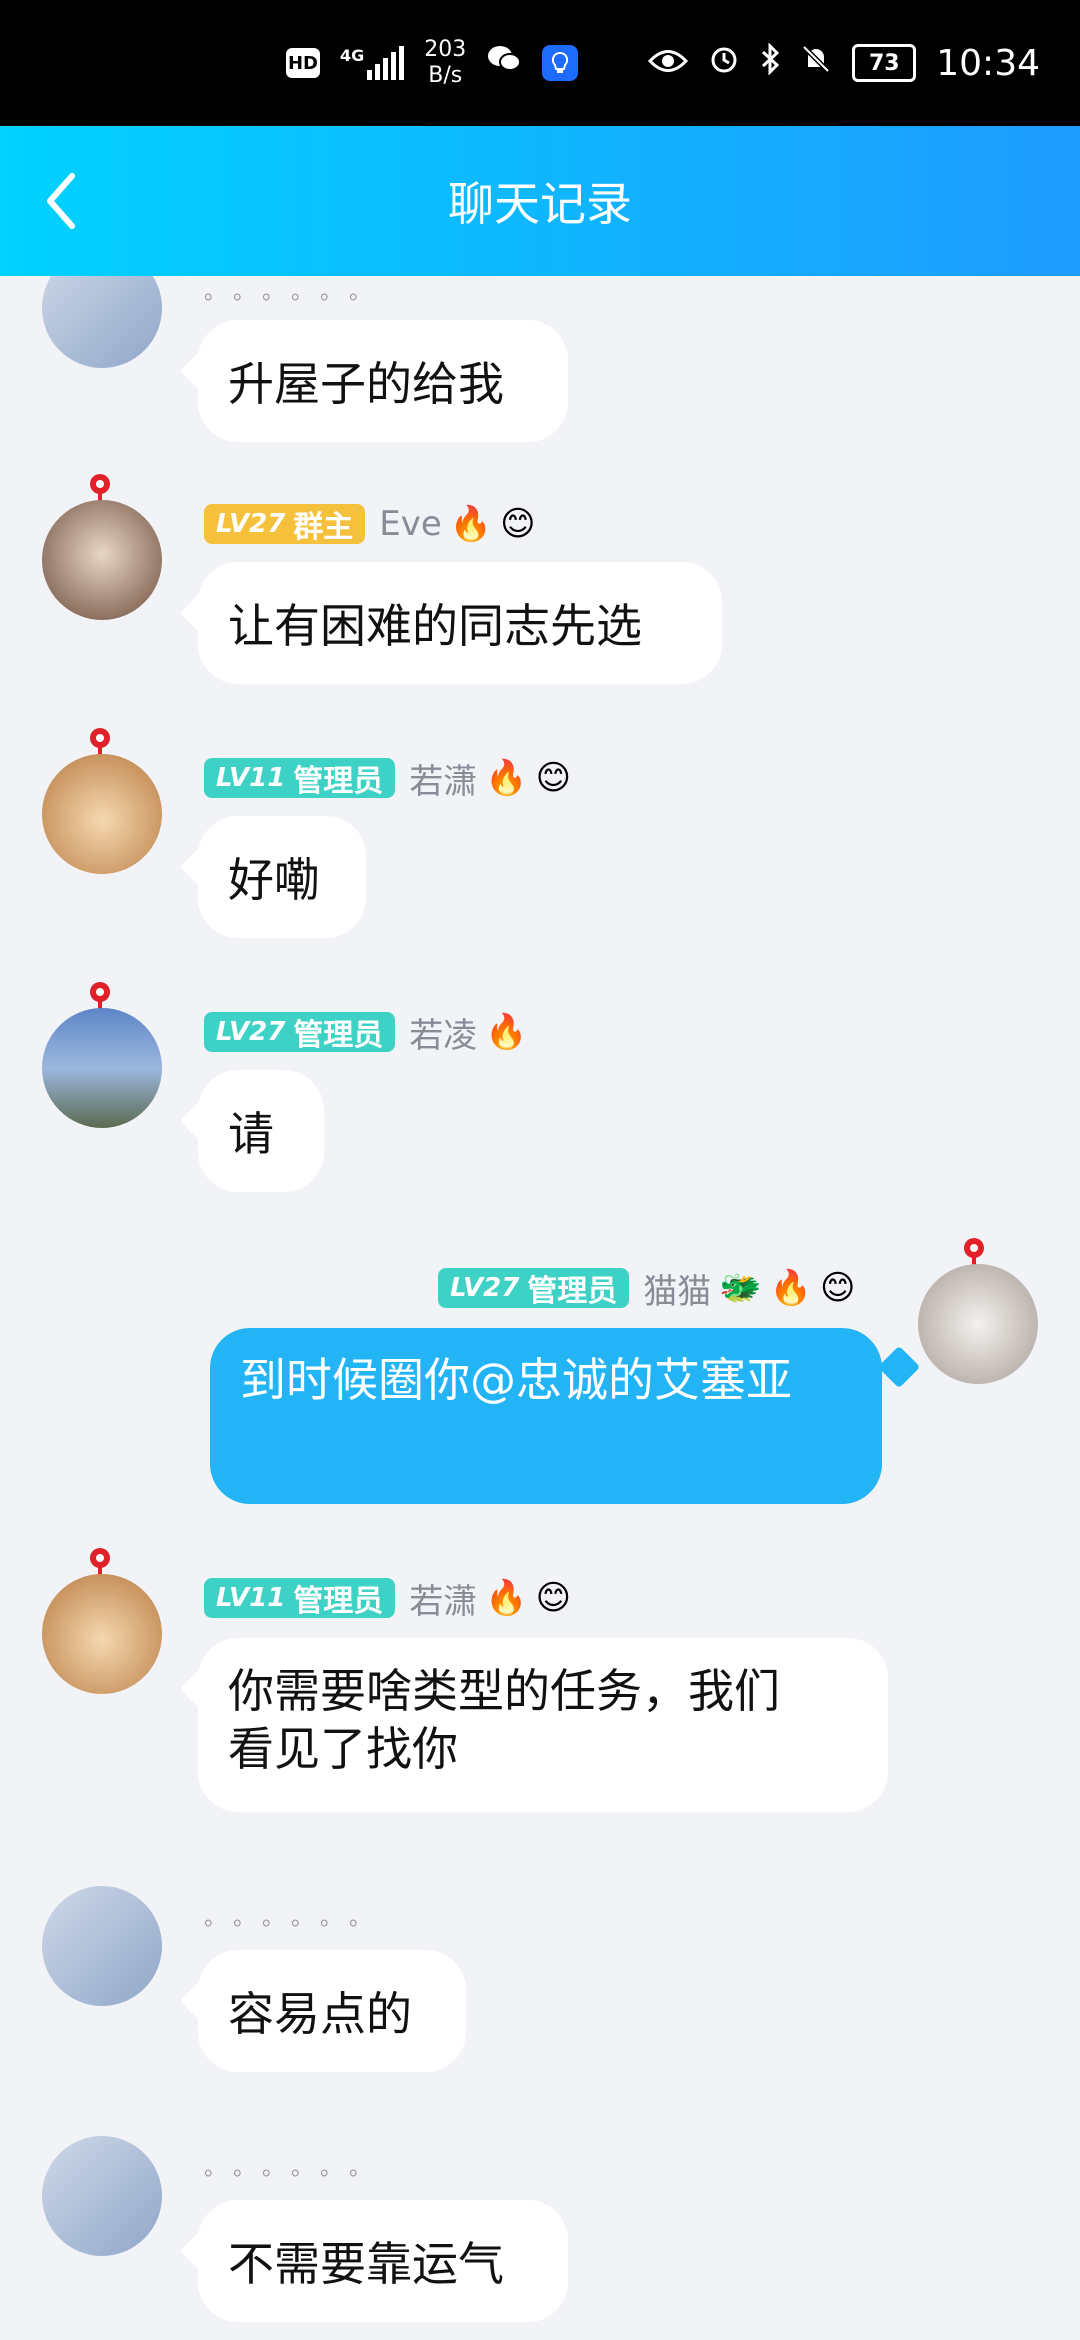 The width and height of the screenshot is (1080, 2340). I want to click on battery-icon: 73, so click(884, 63).